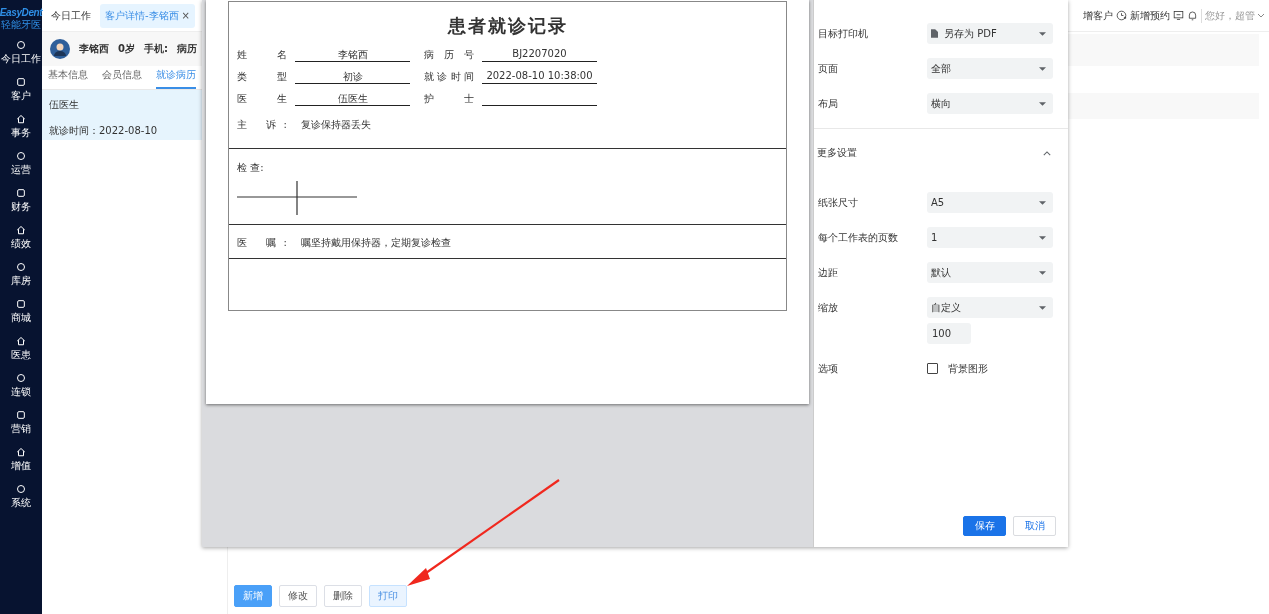 The height and width of the screenshot is (614, 1269). I want to click on monitor-icon, so click(1178, 15).